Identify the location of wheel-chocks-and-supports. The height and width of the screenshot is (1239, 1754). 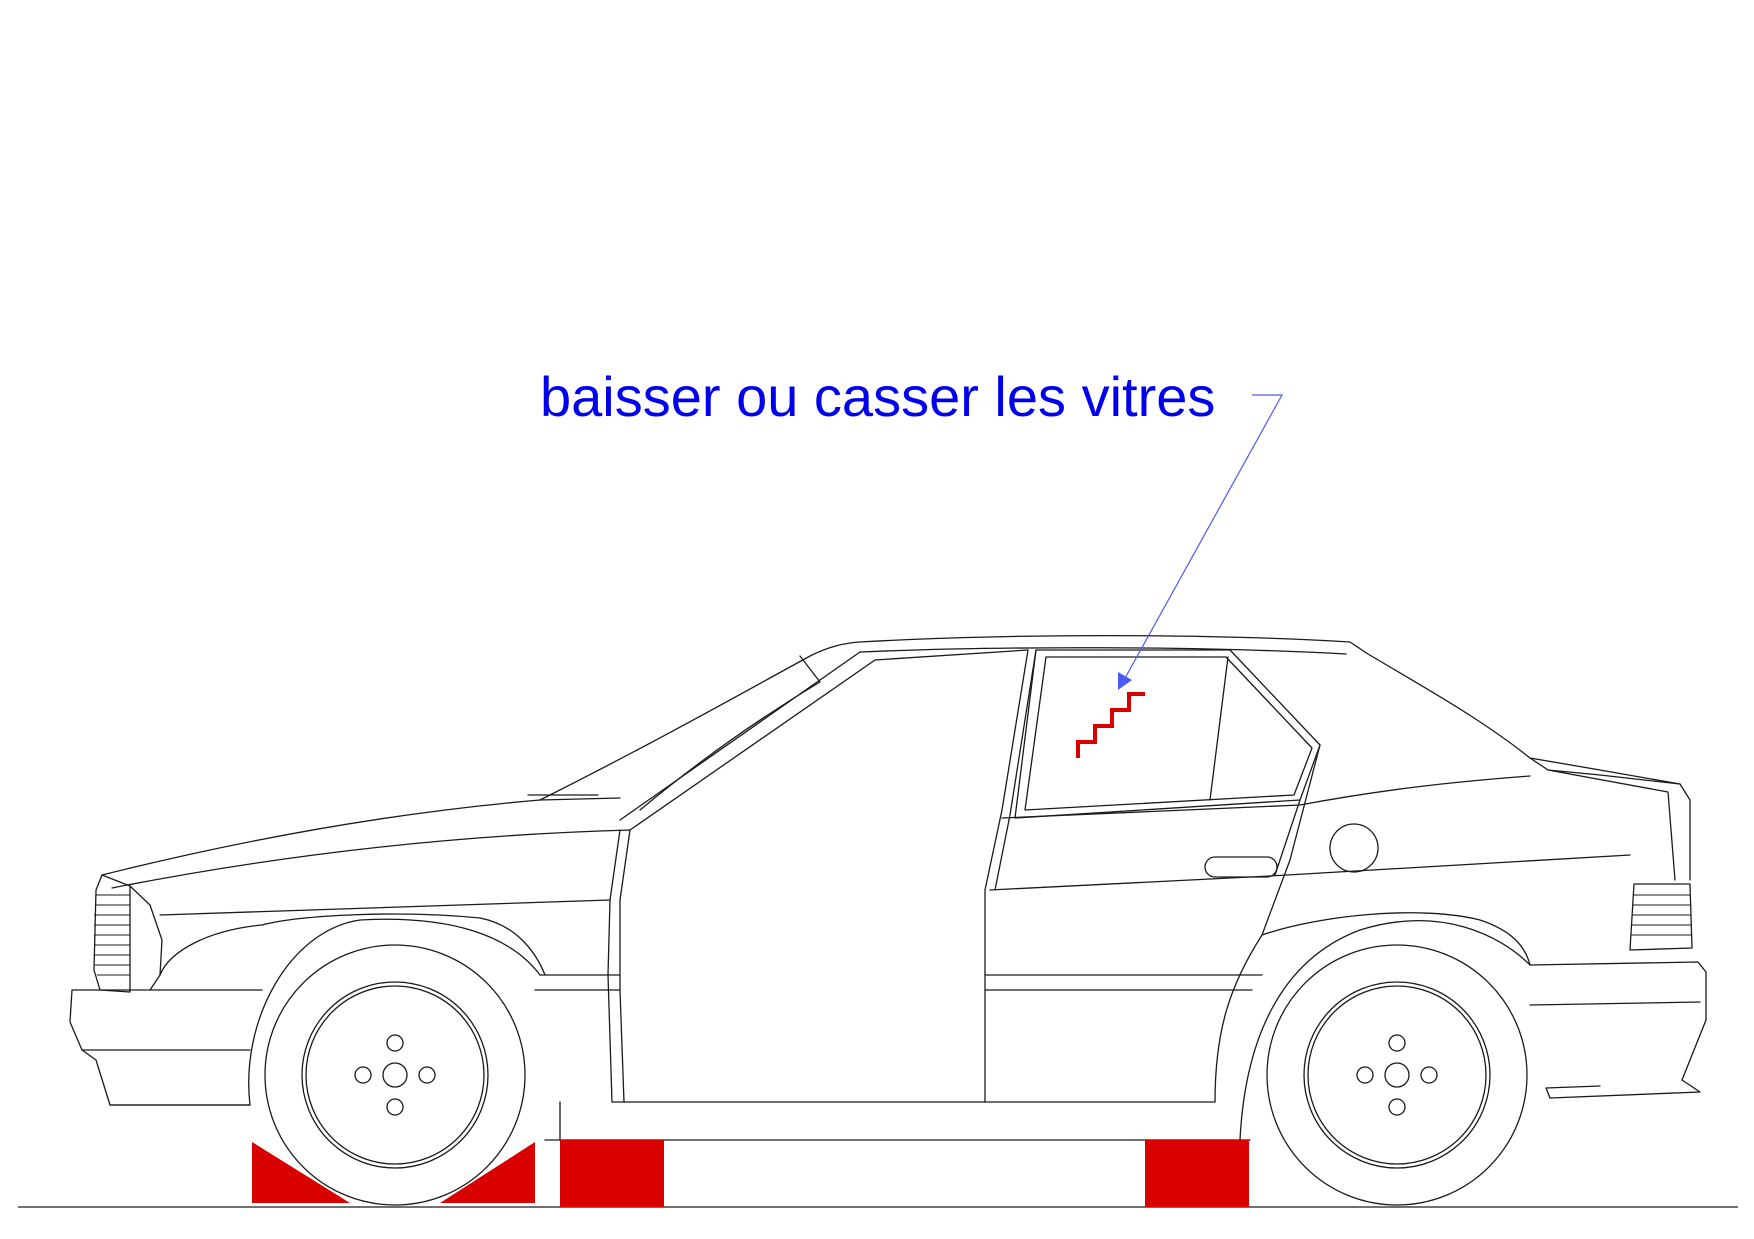
(750, 1173).